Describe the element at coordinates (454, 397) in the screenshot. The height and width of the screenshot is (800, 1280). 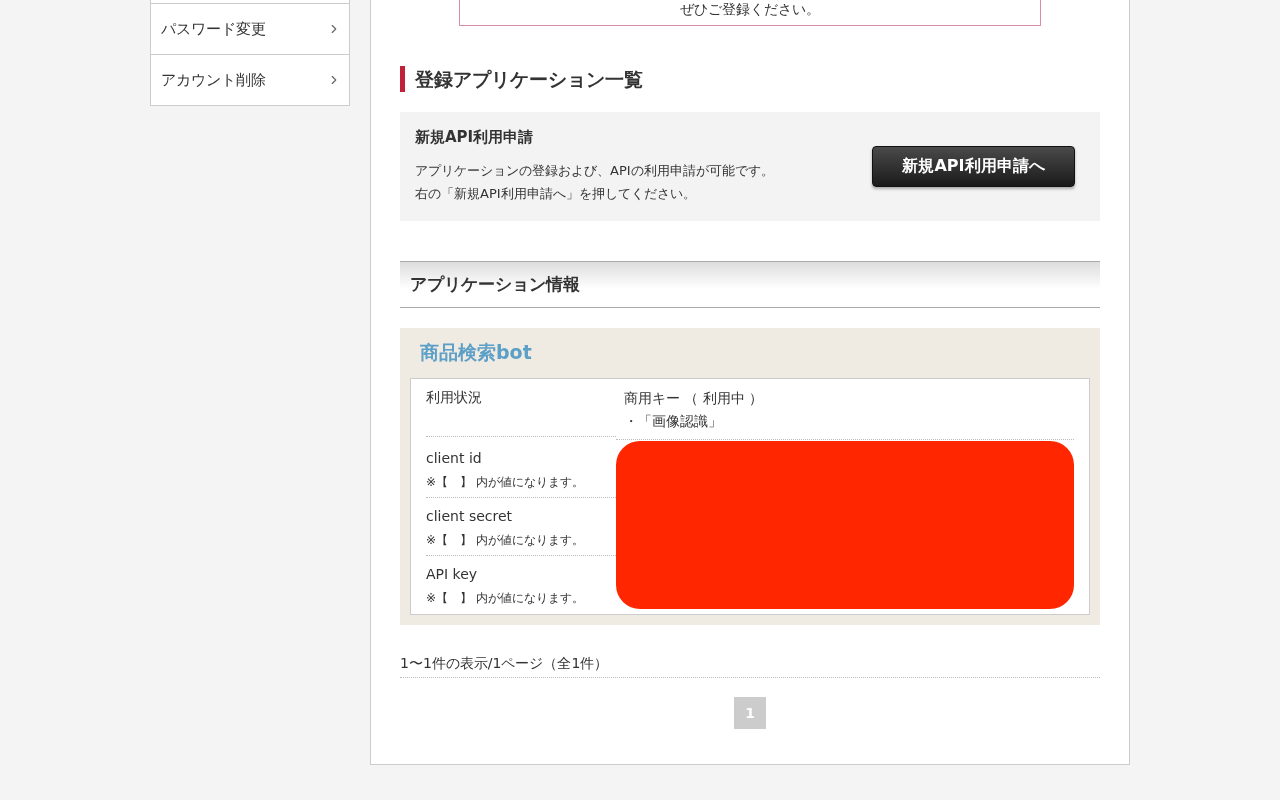
I see `status-label: 利用状況` at that location.